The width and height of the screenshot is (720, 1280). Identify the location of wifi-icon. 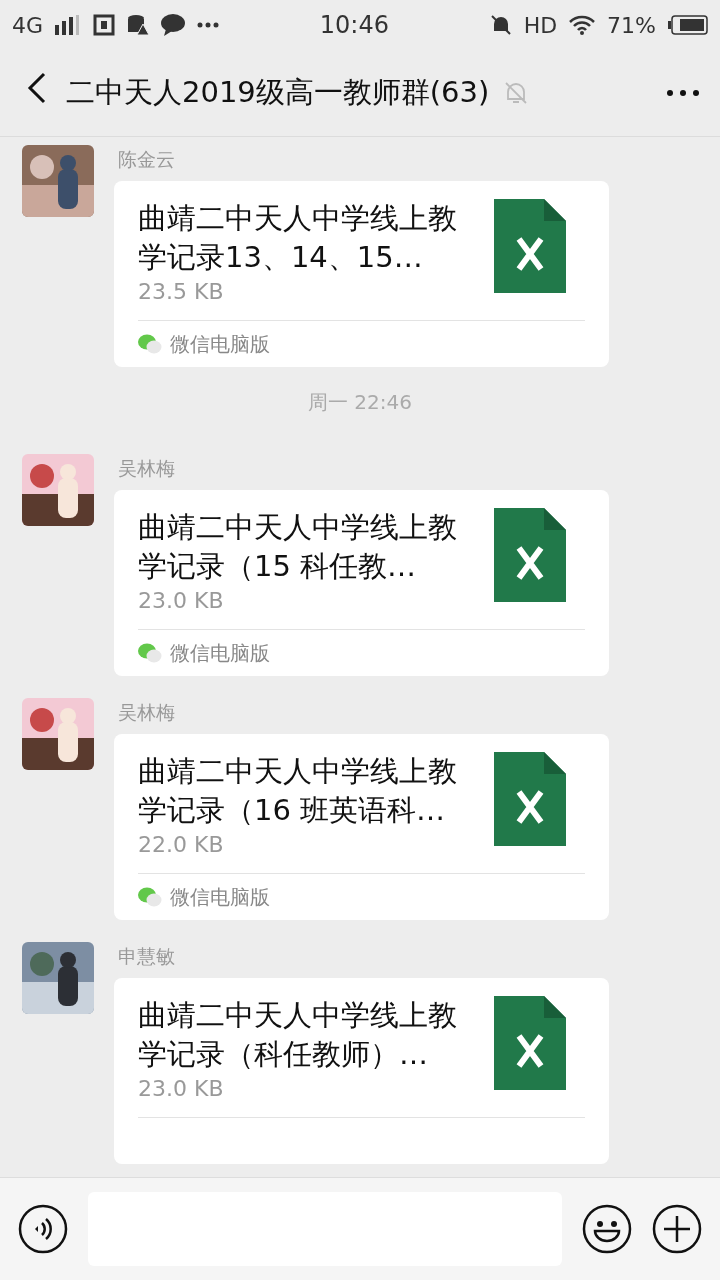
(582, 25).